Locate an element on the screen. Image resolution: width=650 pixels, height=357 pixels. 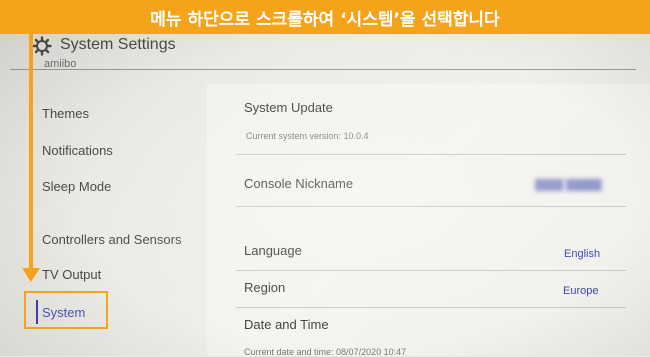
page-title: System Settings is located at coordinates (118, 44).